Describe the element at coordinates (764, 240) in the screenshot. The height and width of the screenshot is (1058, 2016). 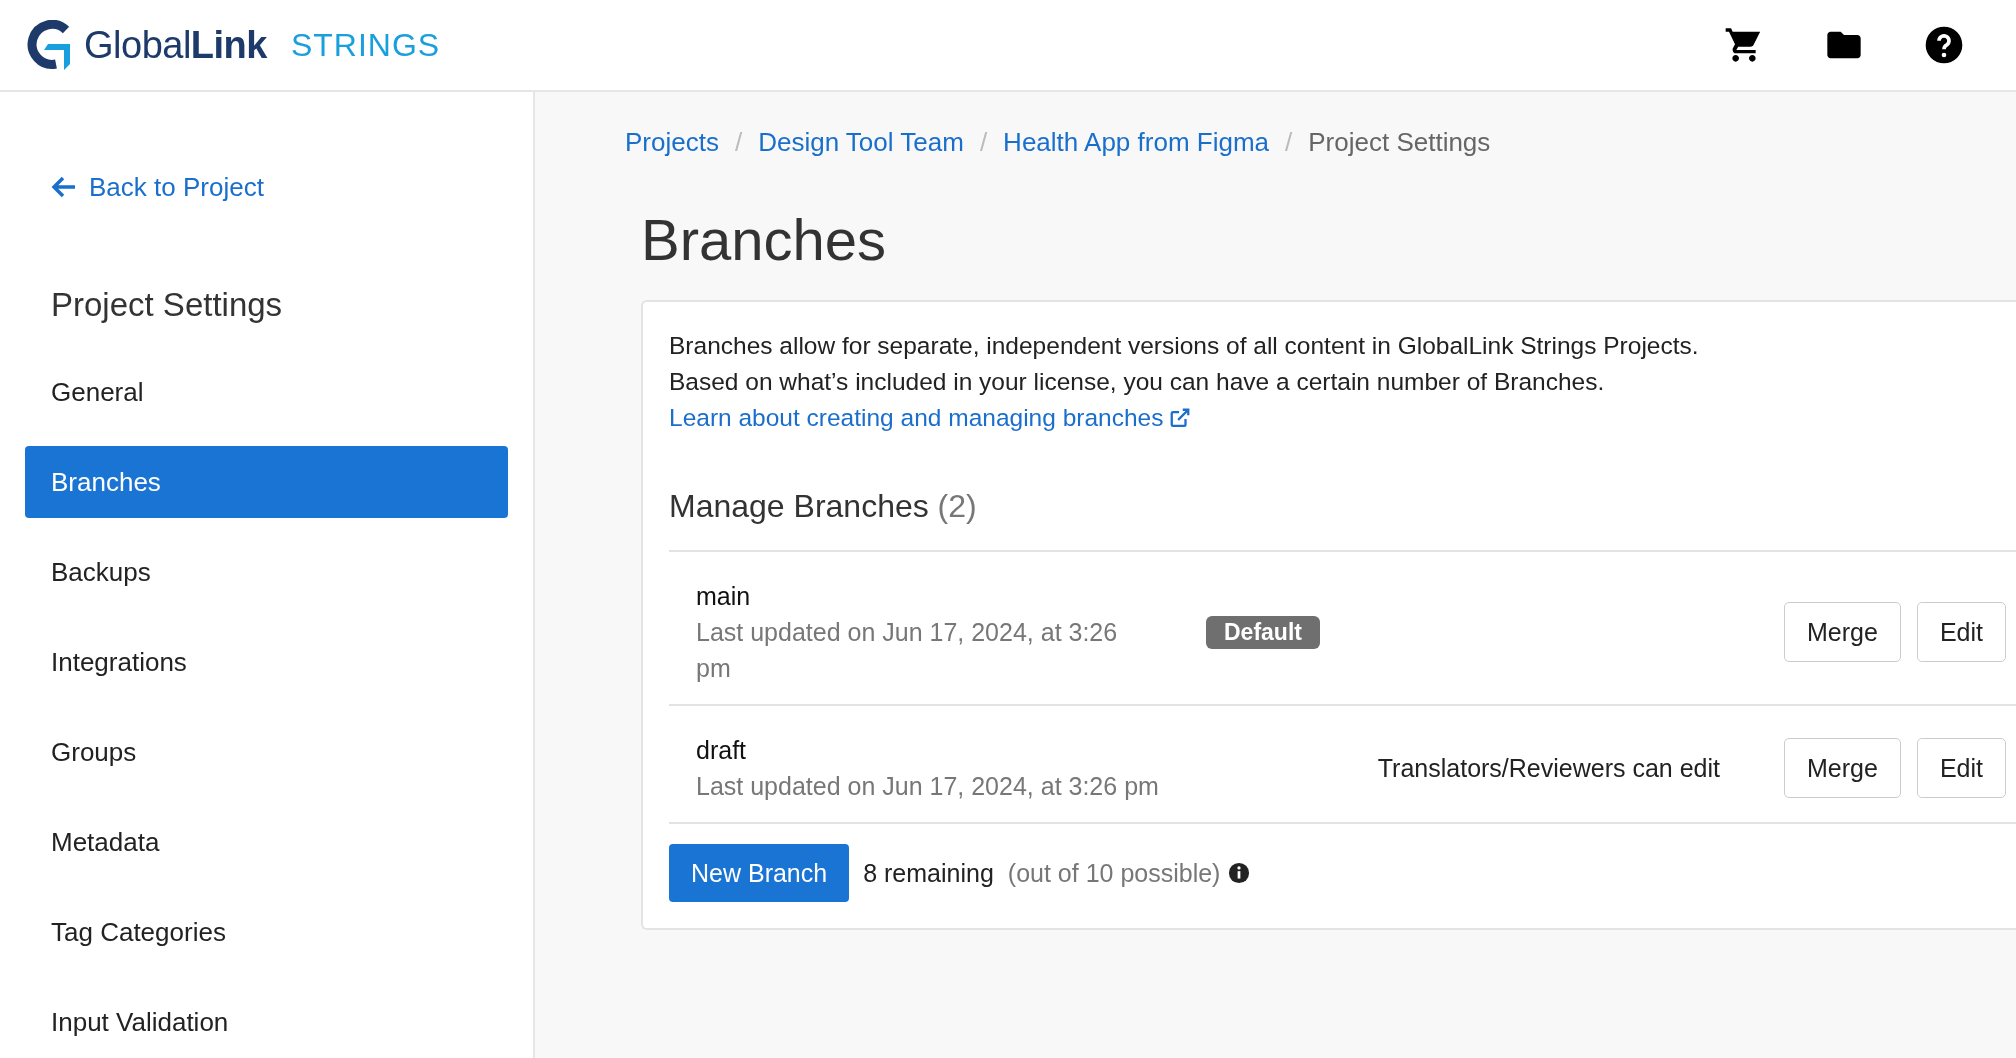
I see `page-title: Branches` at that location.